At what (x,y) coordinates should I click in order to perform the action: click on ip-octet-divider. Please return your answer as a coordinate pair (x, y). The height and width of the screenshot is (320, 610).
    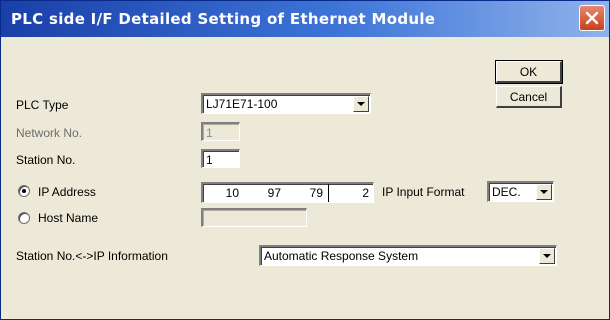
    Looking at the image, I should click on (328, 193).